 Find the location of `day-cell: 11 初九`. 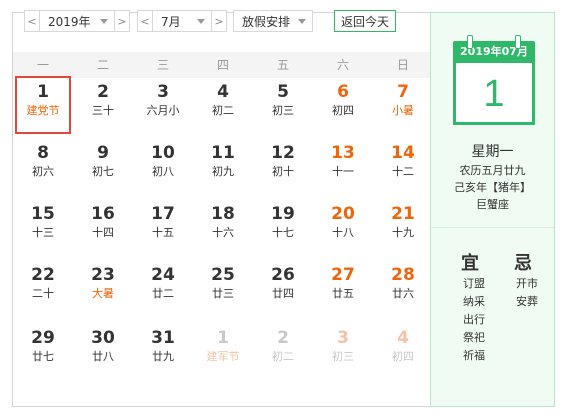

day-cell: 11 初九 is located at coordinates (223, 166).